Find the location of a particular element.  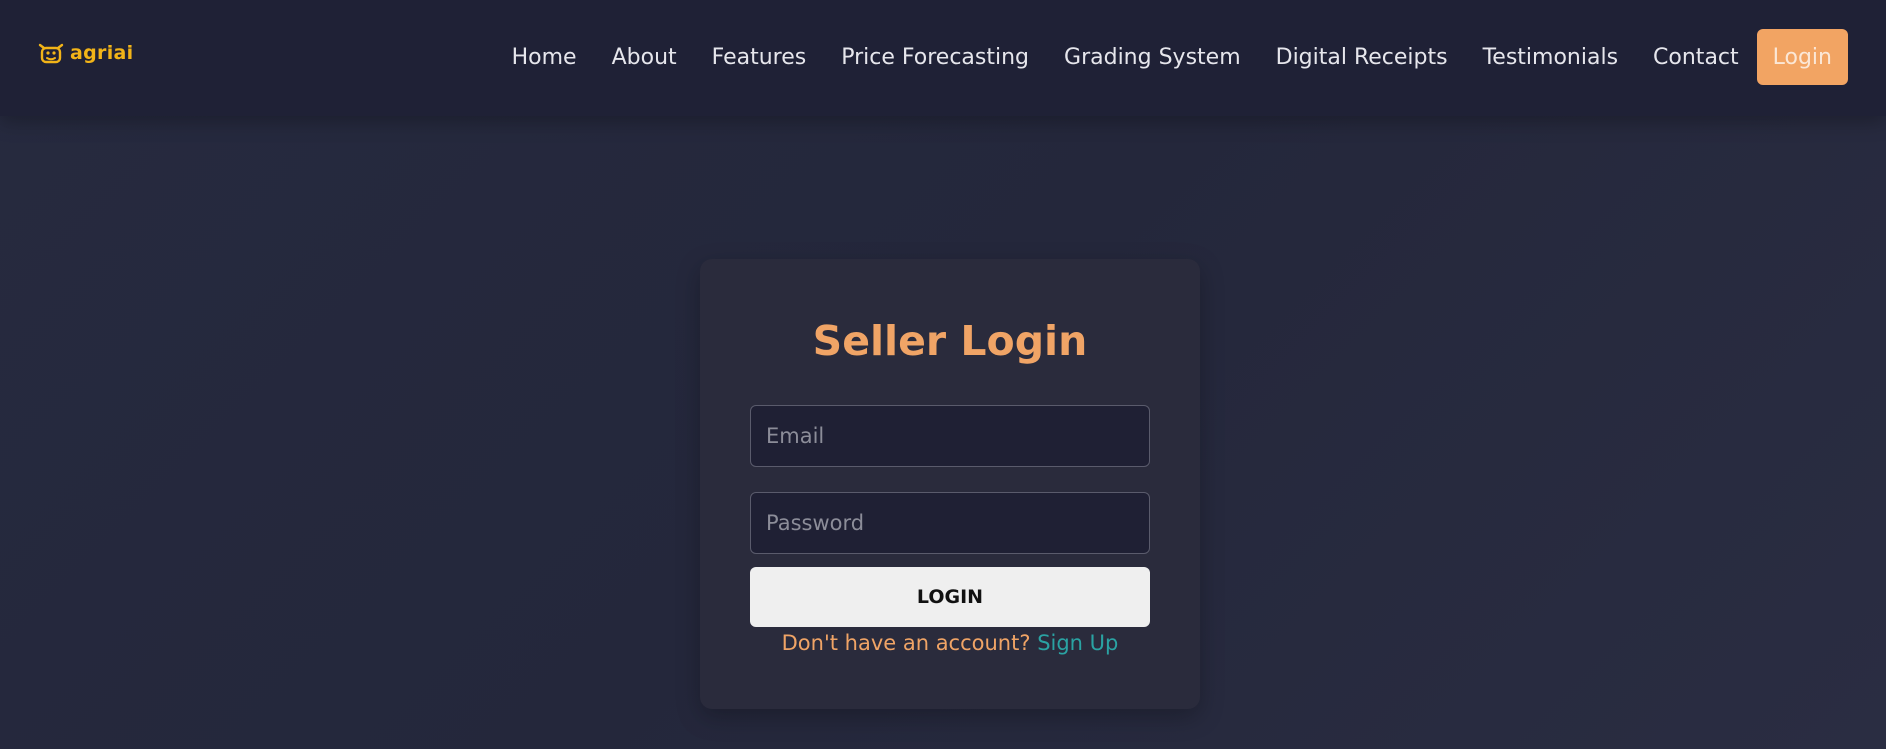

nav-features: Features is located at coordinates (759, 57).